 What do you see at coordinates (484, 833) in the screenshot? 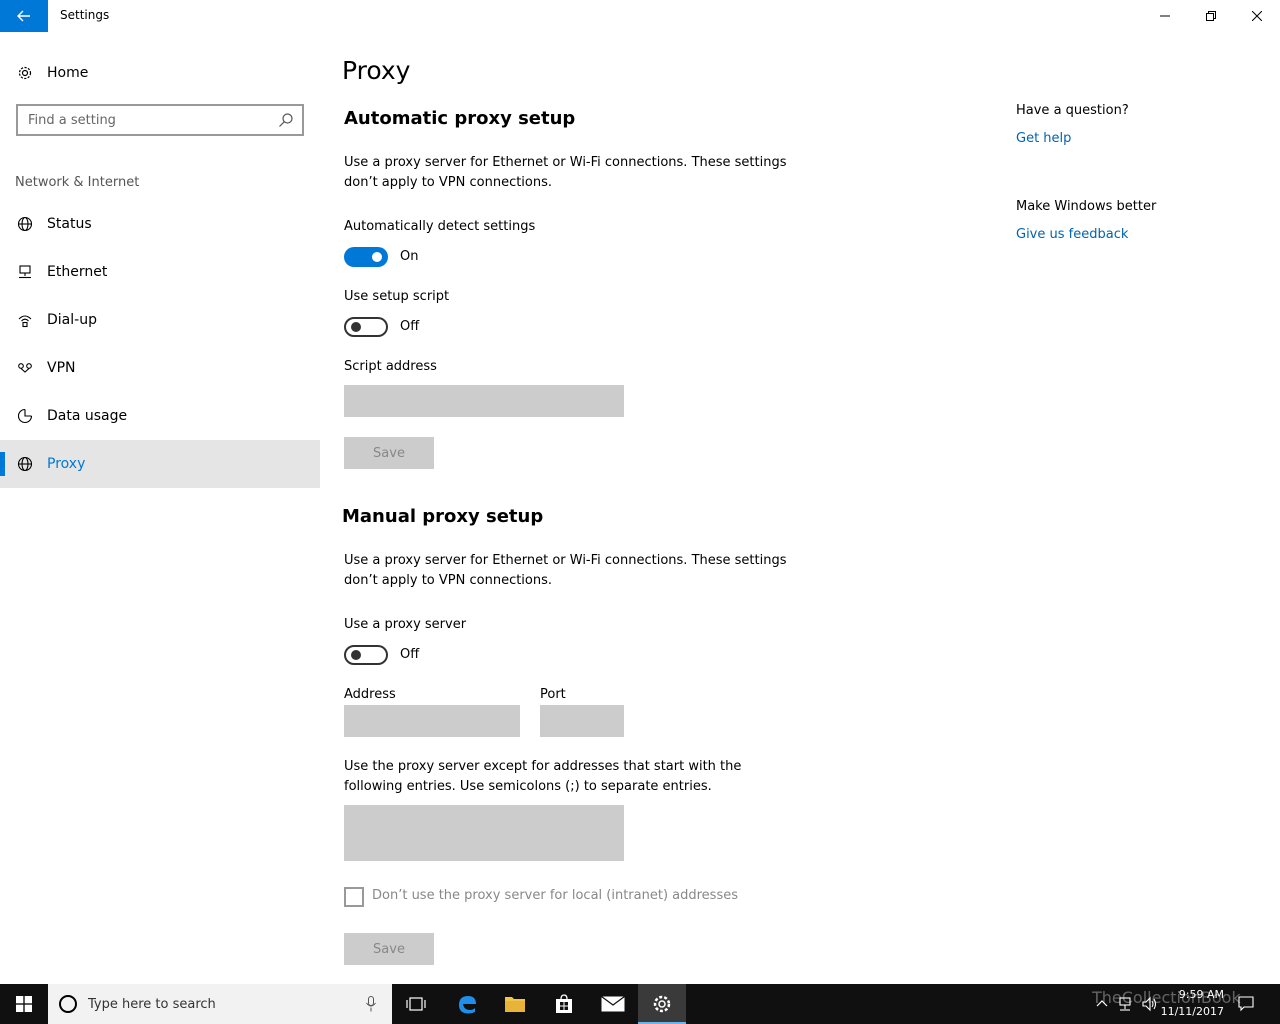
I see `exceptions-textarea` at bounding box center [484, 833].